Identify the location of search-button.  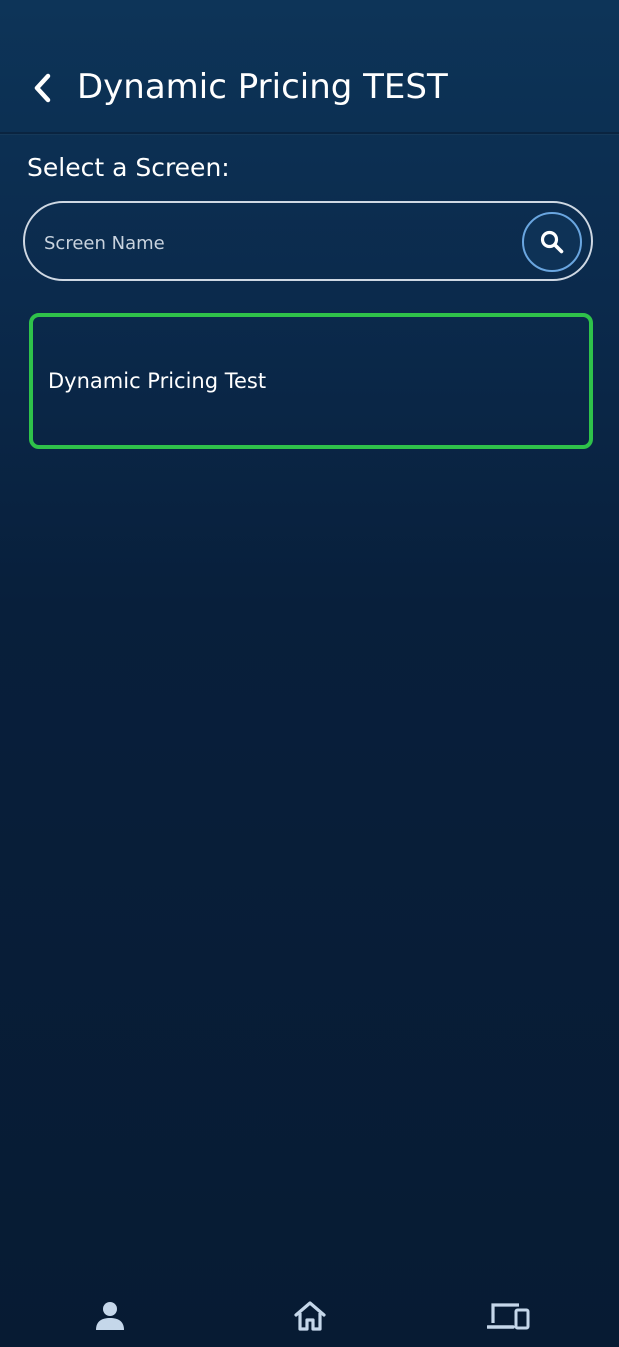
(552, 242).